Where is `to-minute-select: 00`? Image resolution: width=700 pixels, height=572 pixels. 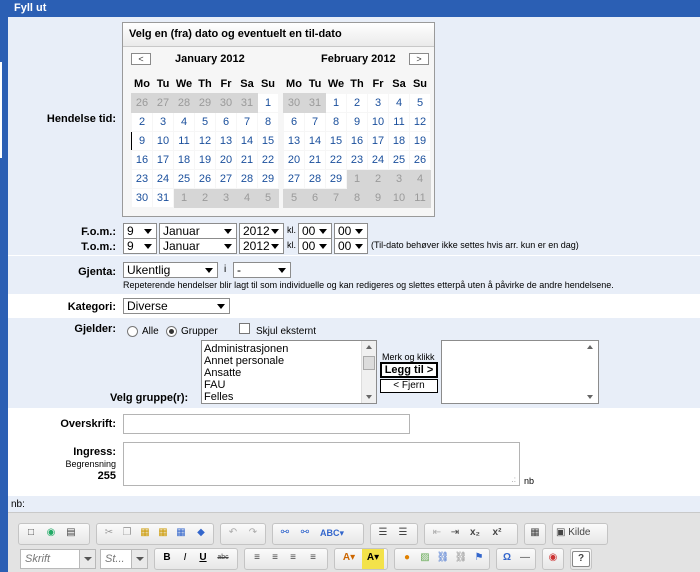 to-minute-select: 00 is located at coordinates (351, 246).